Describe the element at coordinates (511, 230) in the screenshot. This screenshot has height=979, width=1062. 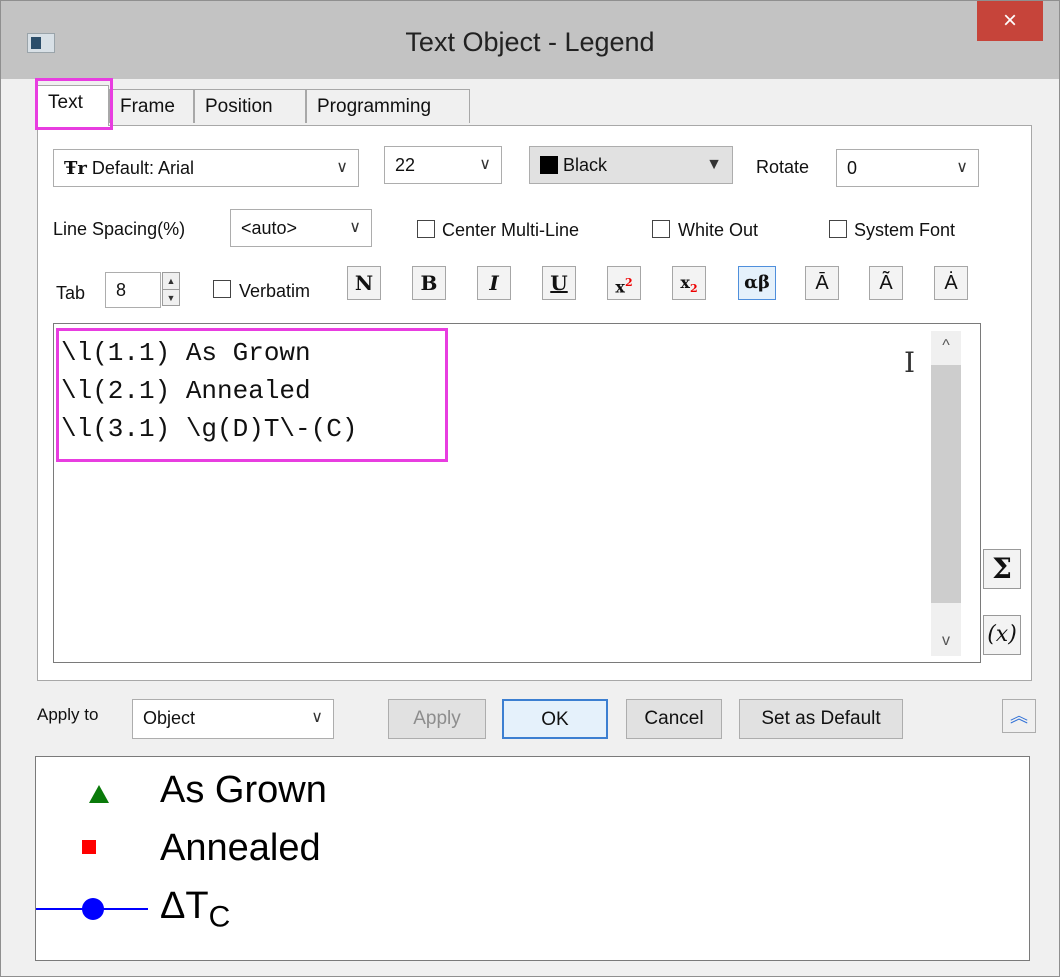
I see `center-multiline-label: Center Multi-Line` at that location.